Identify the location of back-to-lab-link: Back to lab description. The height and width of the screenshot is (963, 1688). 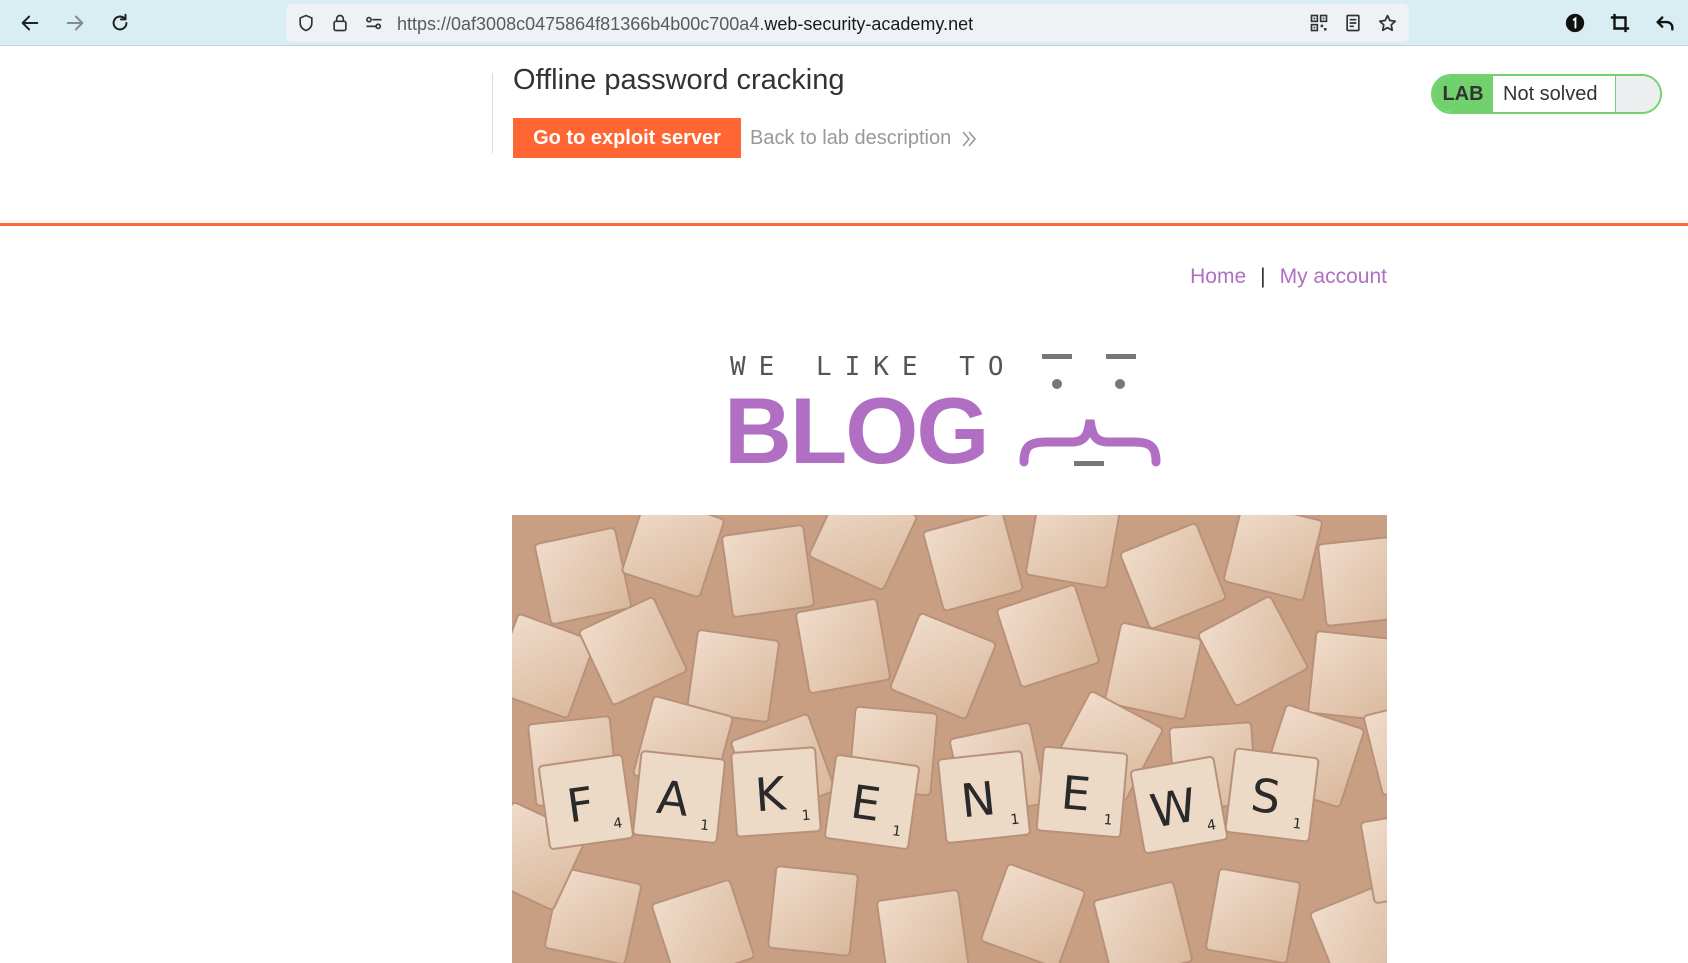
(863, 138).